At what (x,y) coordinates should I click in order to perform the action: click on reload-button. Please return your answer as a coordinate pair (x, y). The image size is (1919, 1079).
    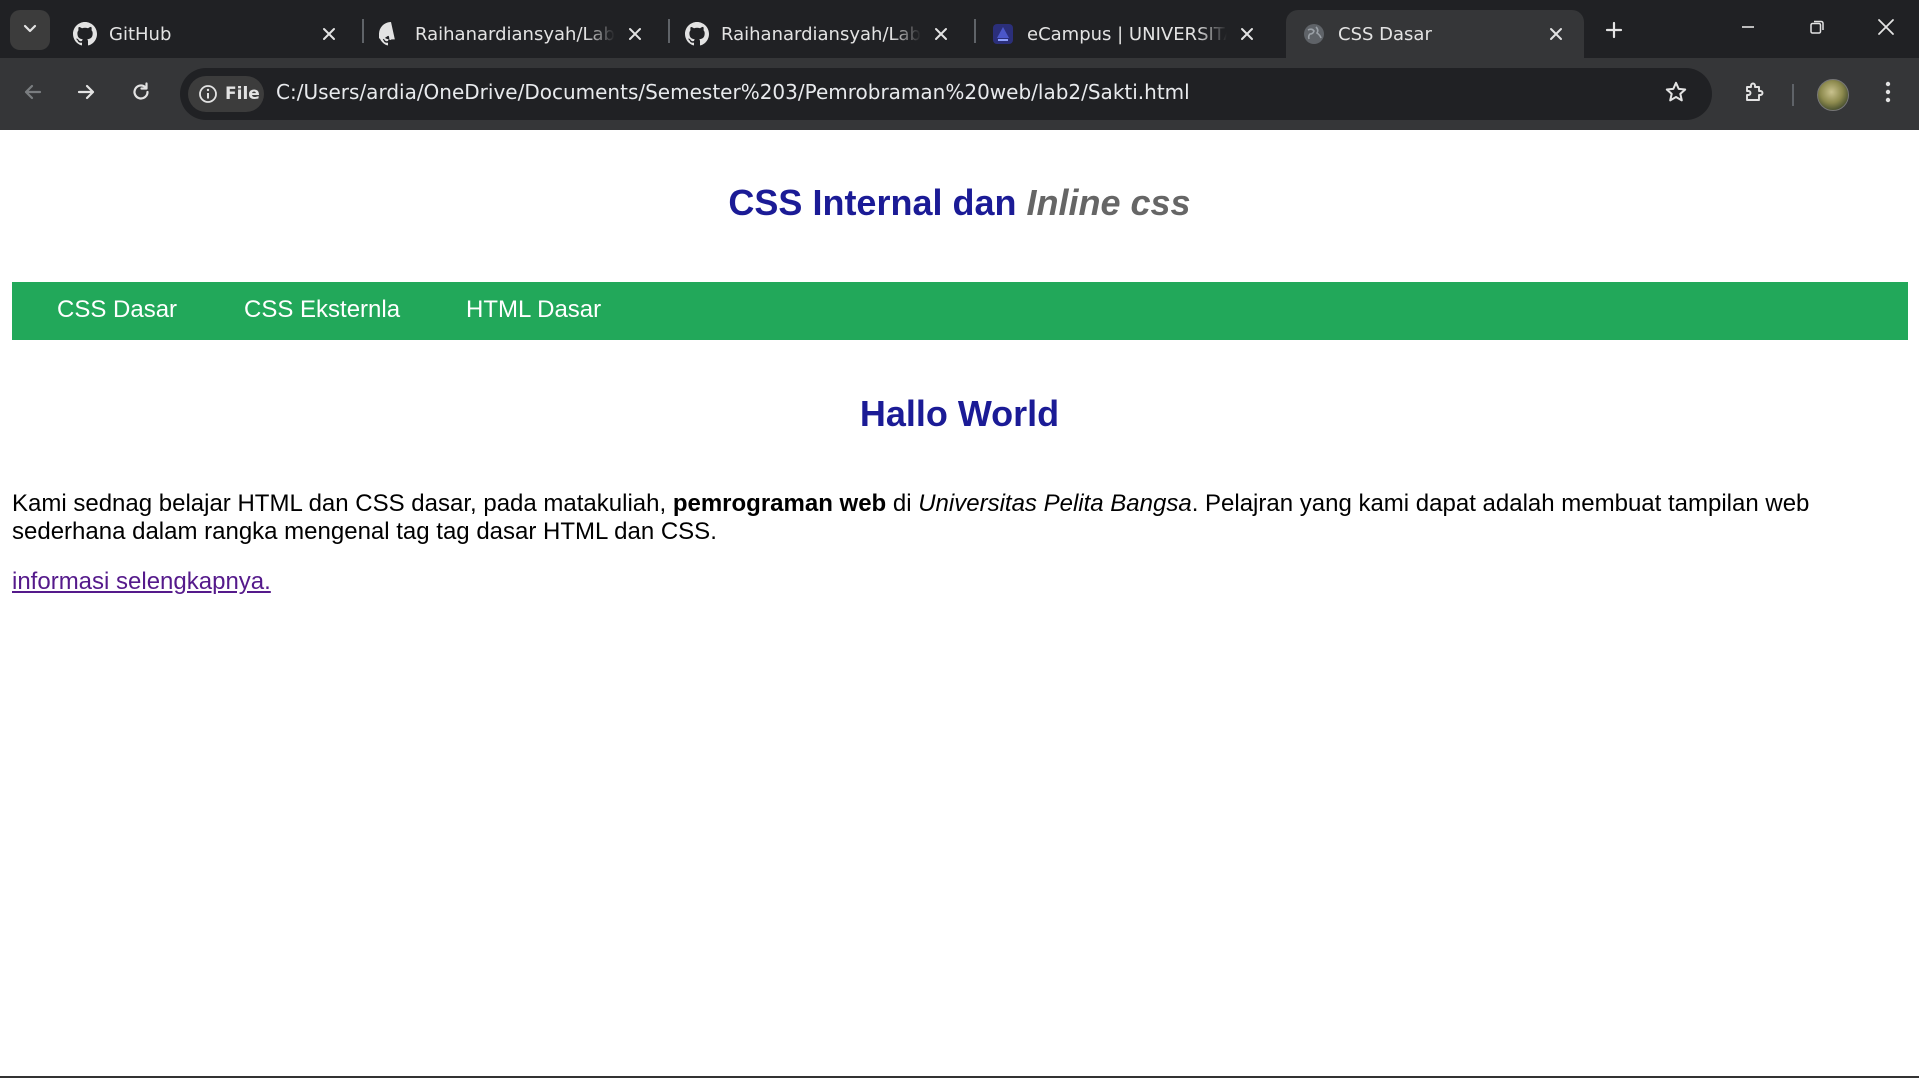
    Looking at the image, I should click on (141, 94).